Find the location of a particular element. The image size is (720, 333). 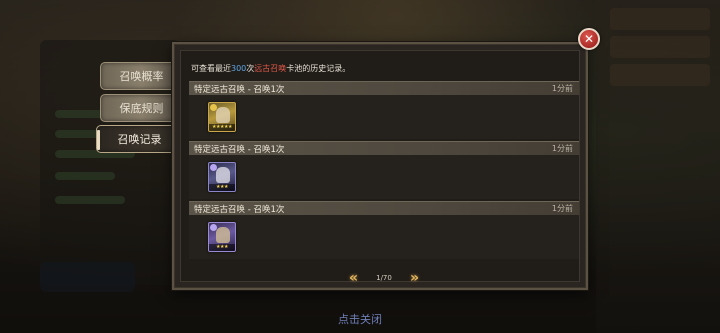

hero-card-icon: ★★★★★ is located at coordinates (222, 117).